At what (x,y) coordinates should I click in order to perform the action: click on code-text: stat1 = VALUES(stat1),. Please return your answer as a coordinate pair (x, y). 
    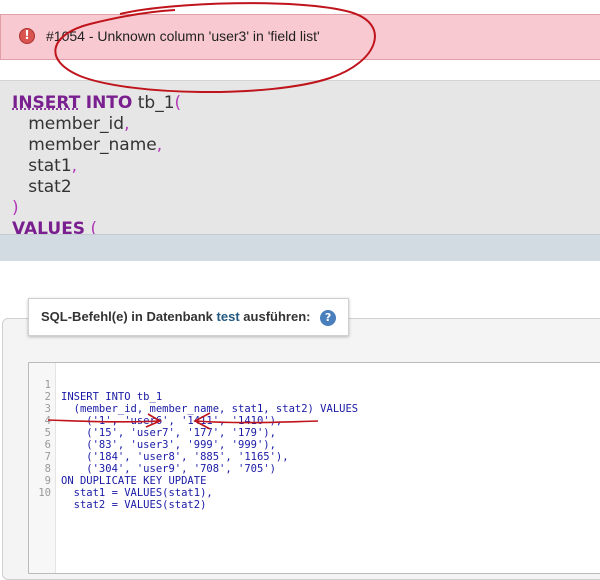
    Looking at the image, I should click on (137, 493).